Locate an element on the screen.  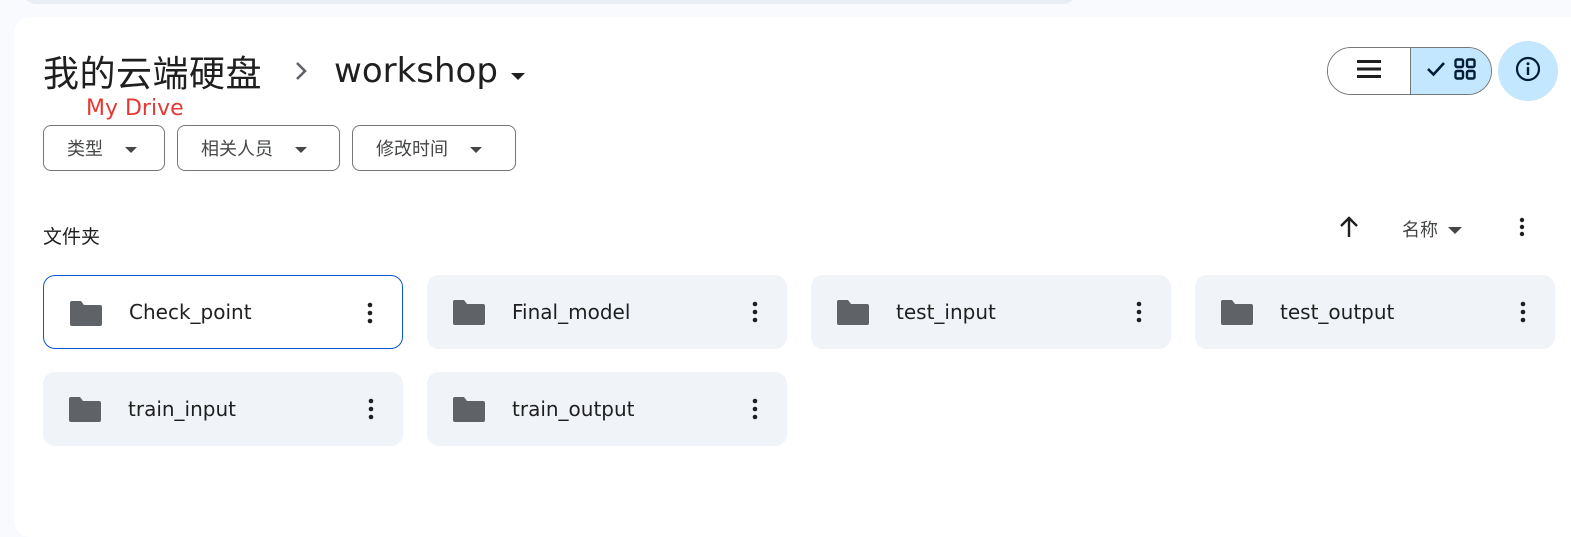
folder-name: test_input is located at coordinates (946, 312).